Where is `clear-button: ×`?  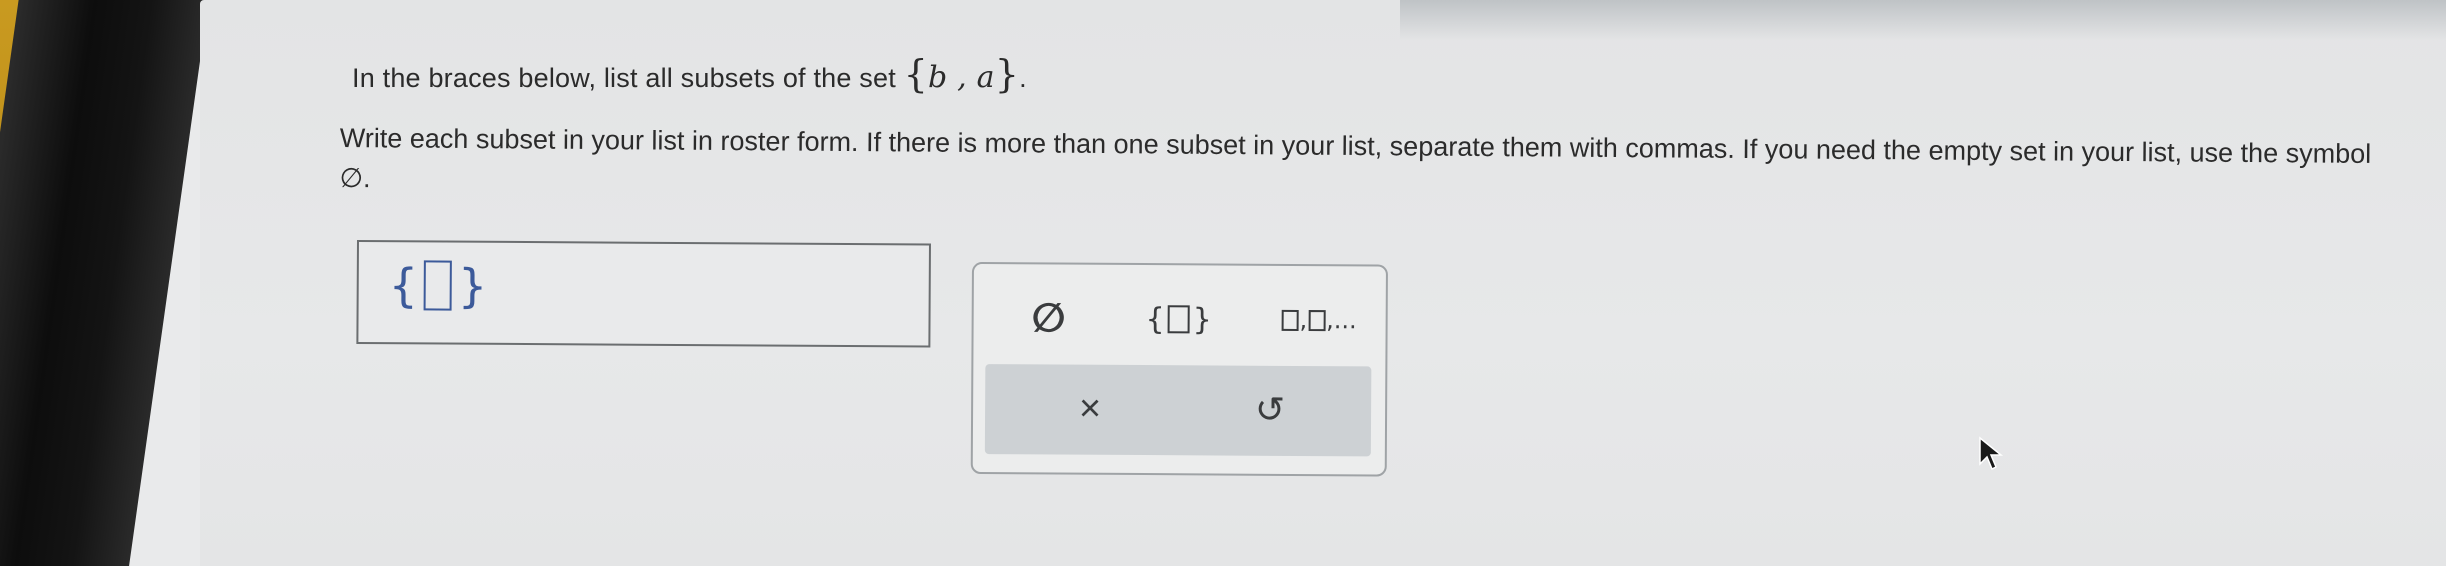 clear-button: × is located at coordinates (1090, 409).